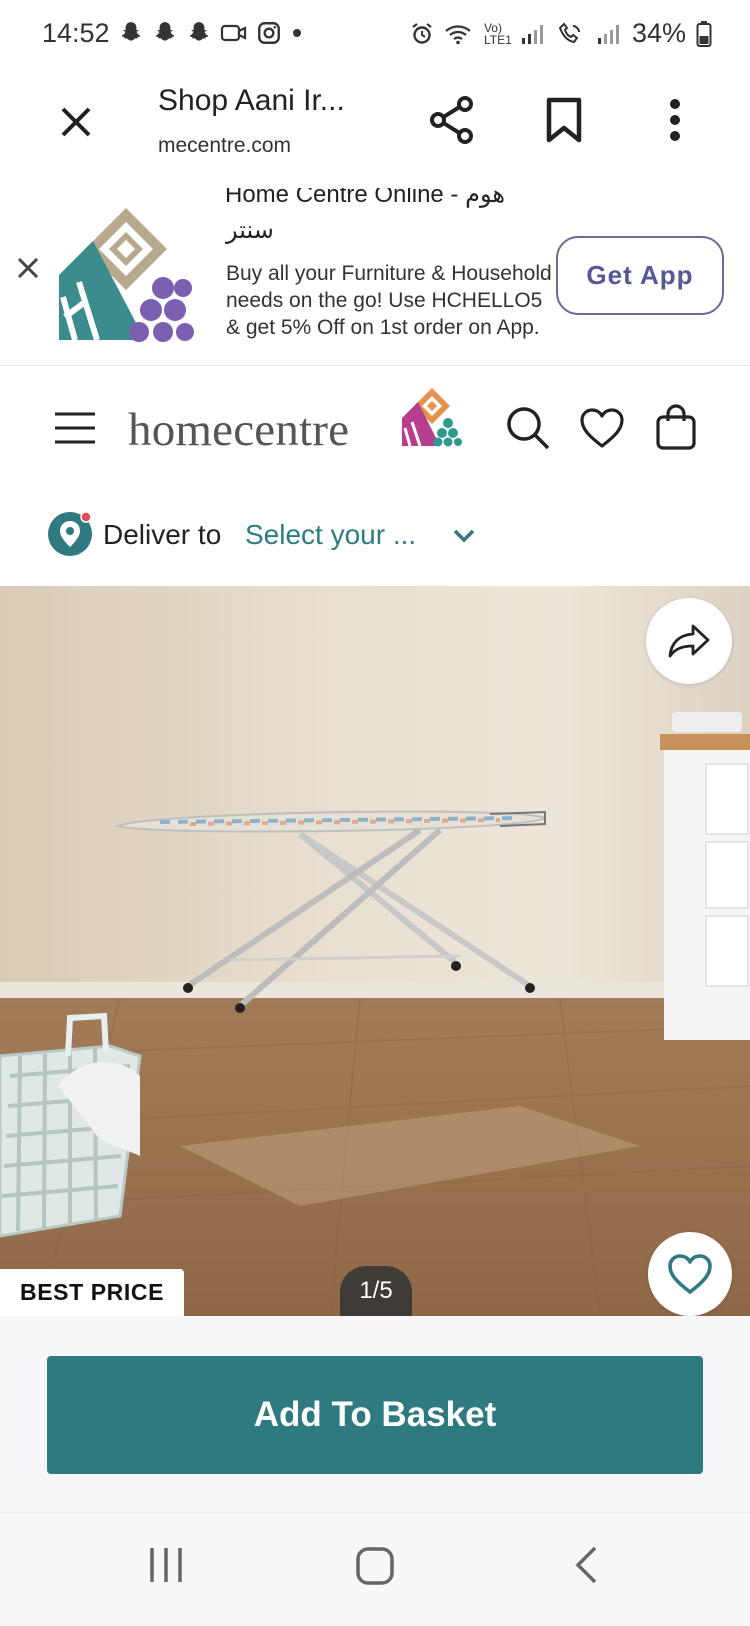 The width and height of the screenshot is (750, 1626). I want to click on forward-share-icon, so click(689, 641).